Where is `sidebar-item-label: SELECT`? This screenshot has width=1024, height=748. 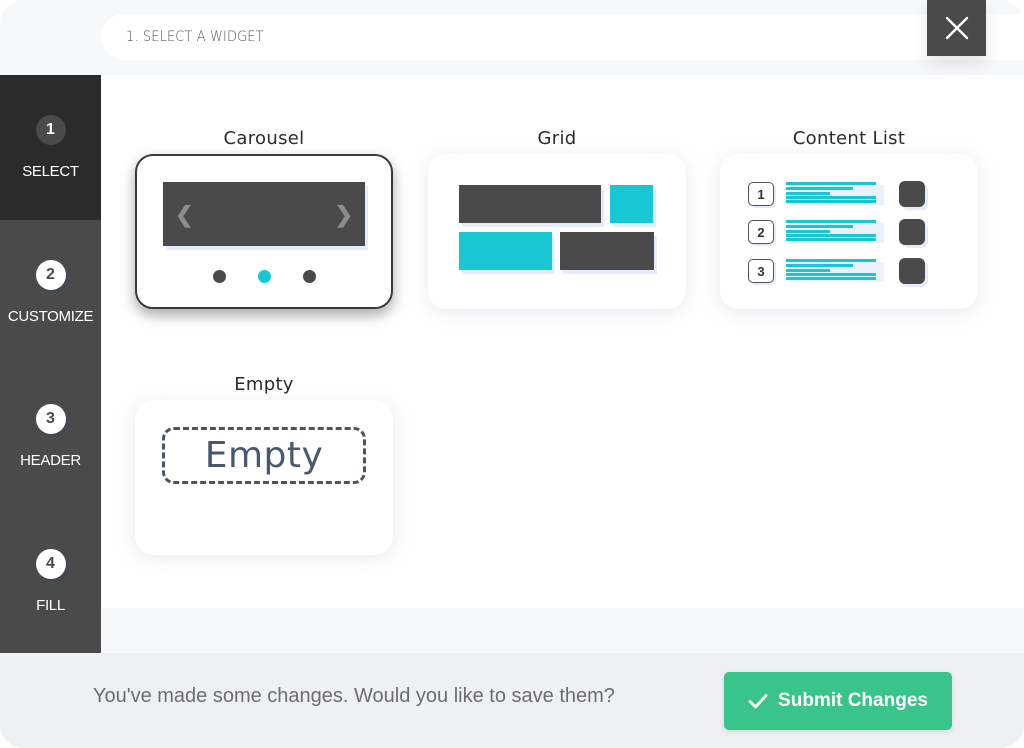
sidebar-item-label: SELECT is located at coordinates (50, 171).